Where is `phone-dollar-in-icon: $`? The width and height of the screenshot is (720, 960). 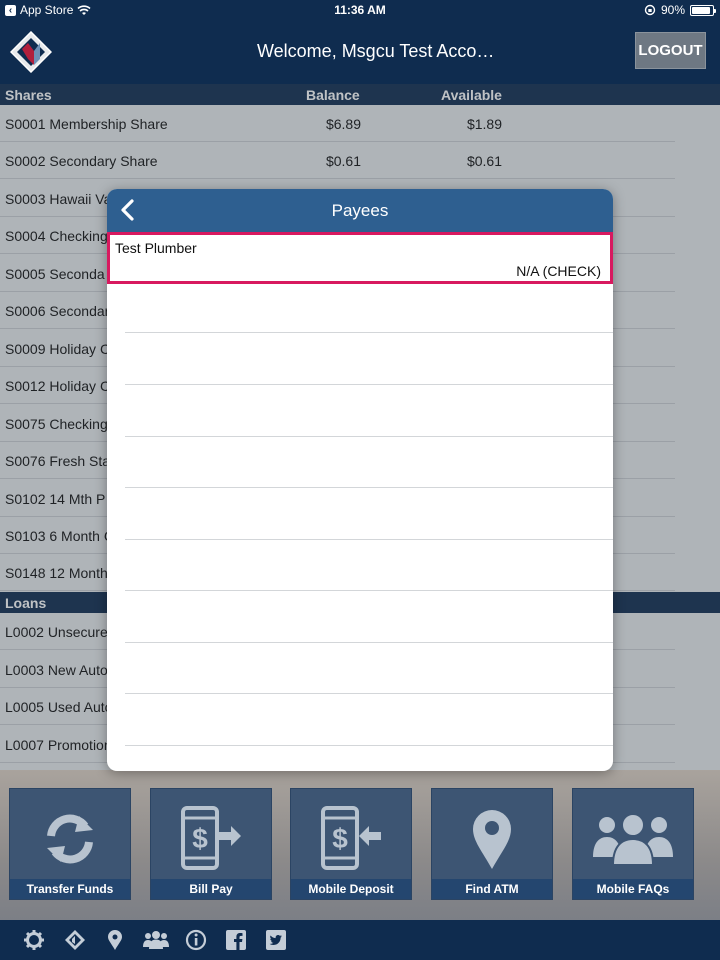
phone-dollar-in-icon: $ is located at coordinates (351, 838).